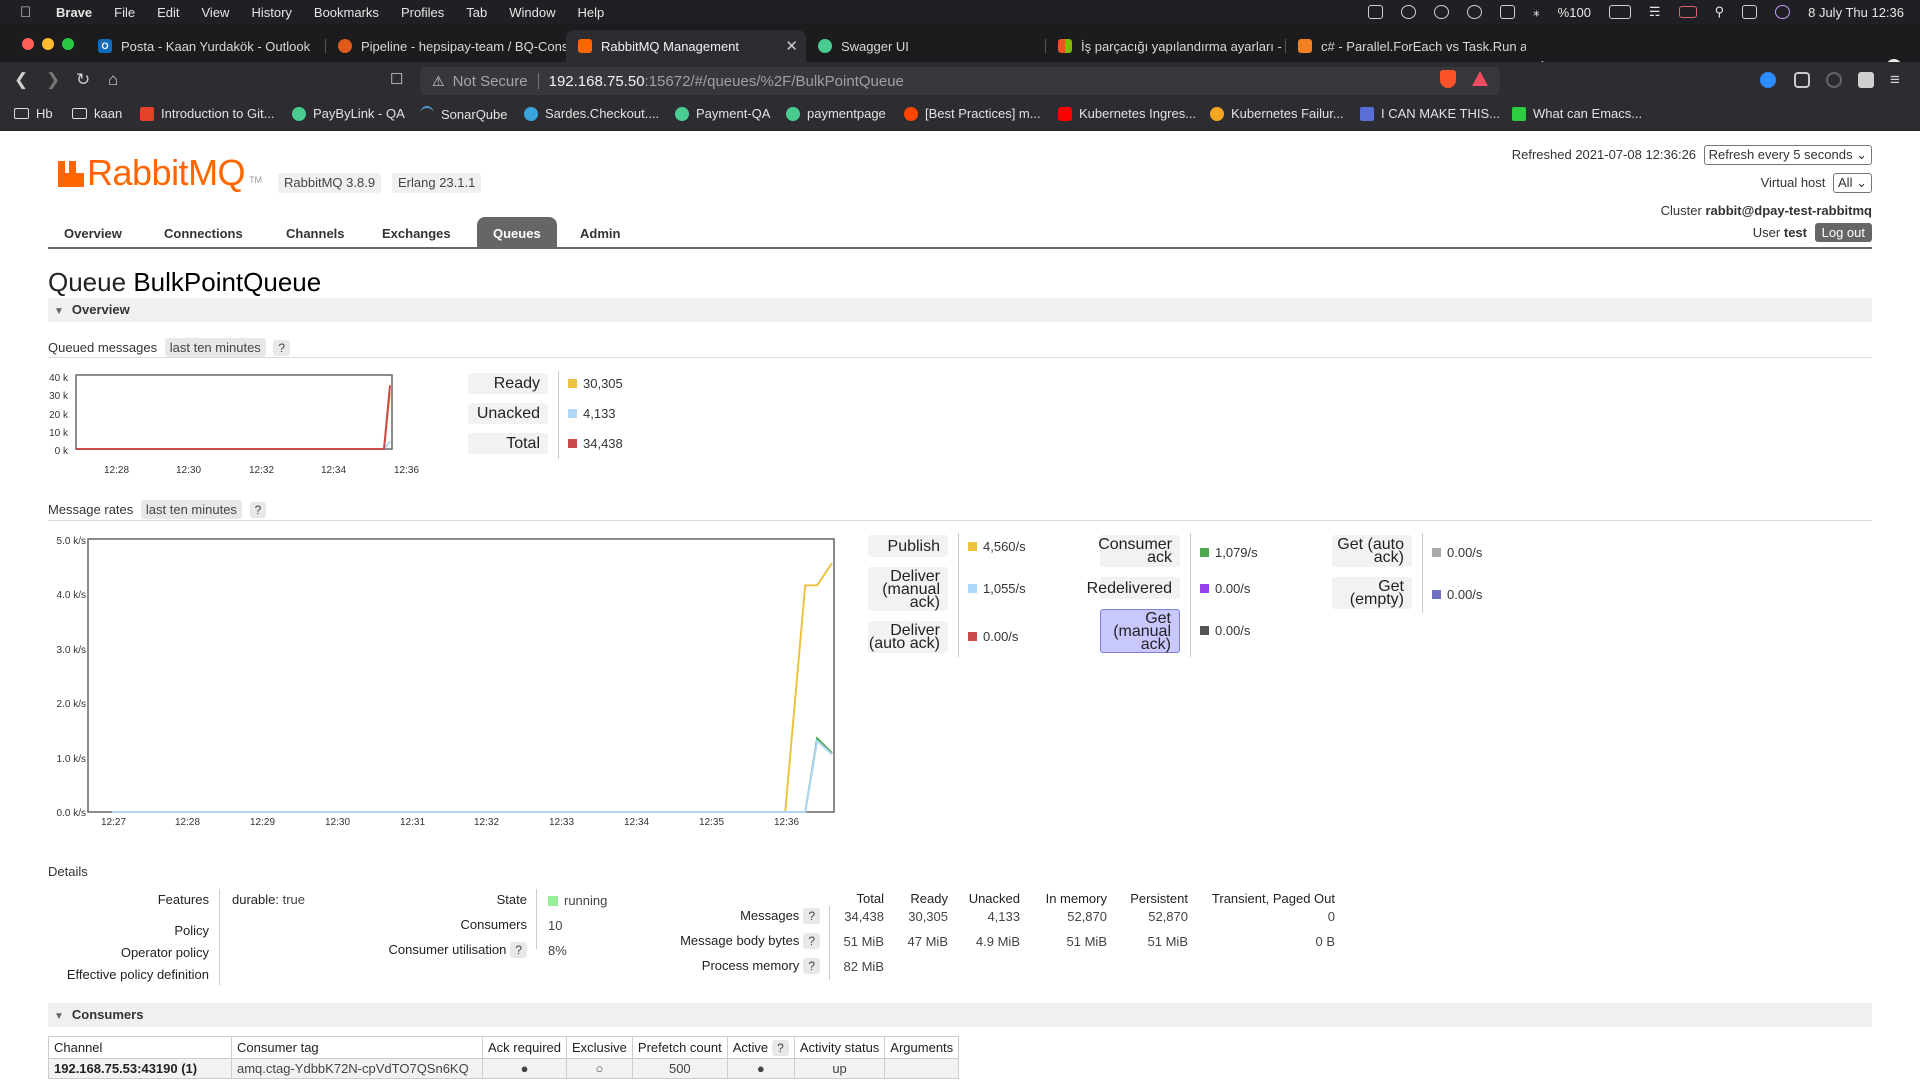 The width and height of the screenshot is (1920, 1080). I want to click on consumers-section-toggle: ▼ Consumers, so click(960, 1015).